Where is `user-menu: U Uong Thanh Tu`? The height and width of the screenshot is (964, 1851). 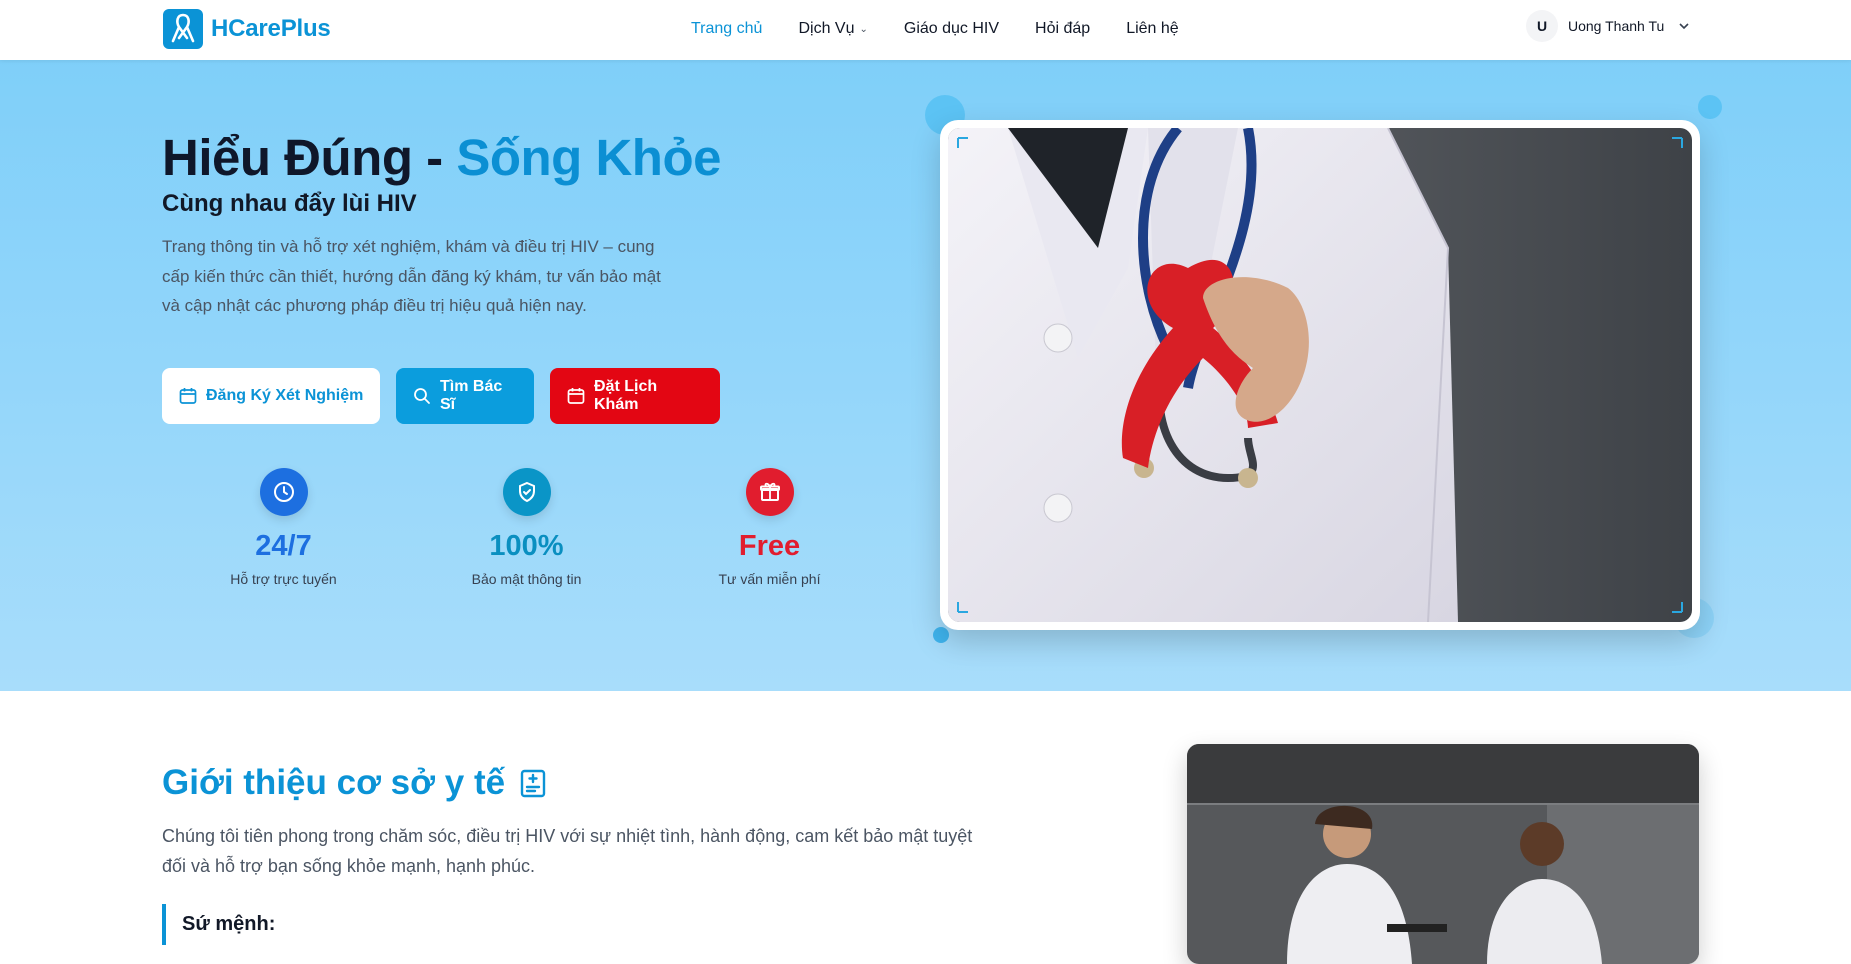 user-menu: U Uong Thanh Tu is located at coordinates (1608, 26).